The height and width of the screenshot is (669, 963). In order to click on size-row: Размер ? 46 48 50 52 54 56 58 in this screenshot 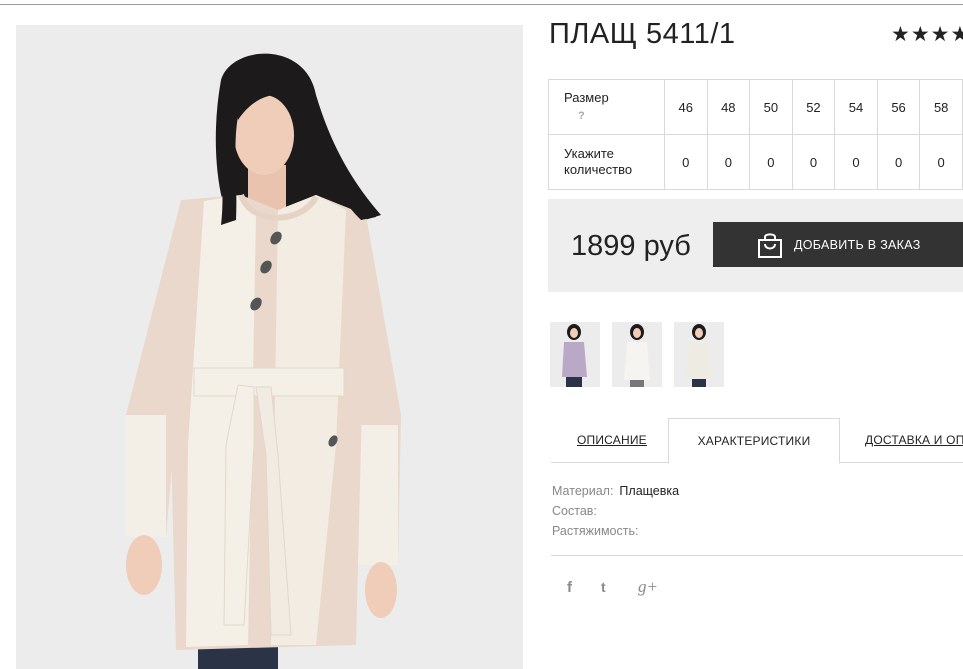, I will do `click(755, 107)`.